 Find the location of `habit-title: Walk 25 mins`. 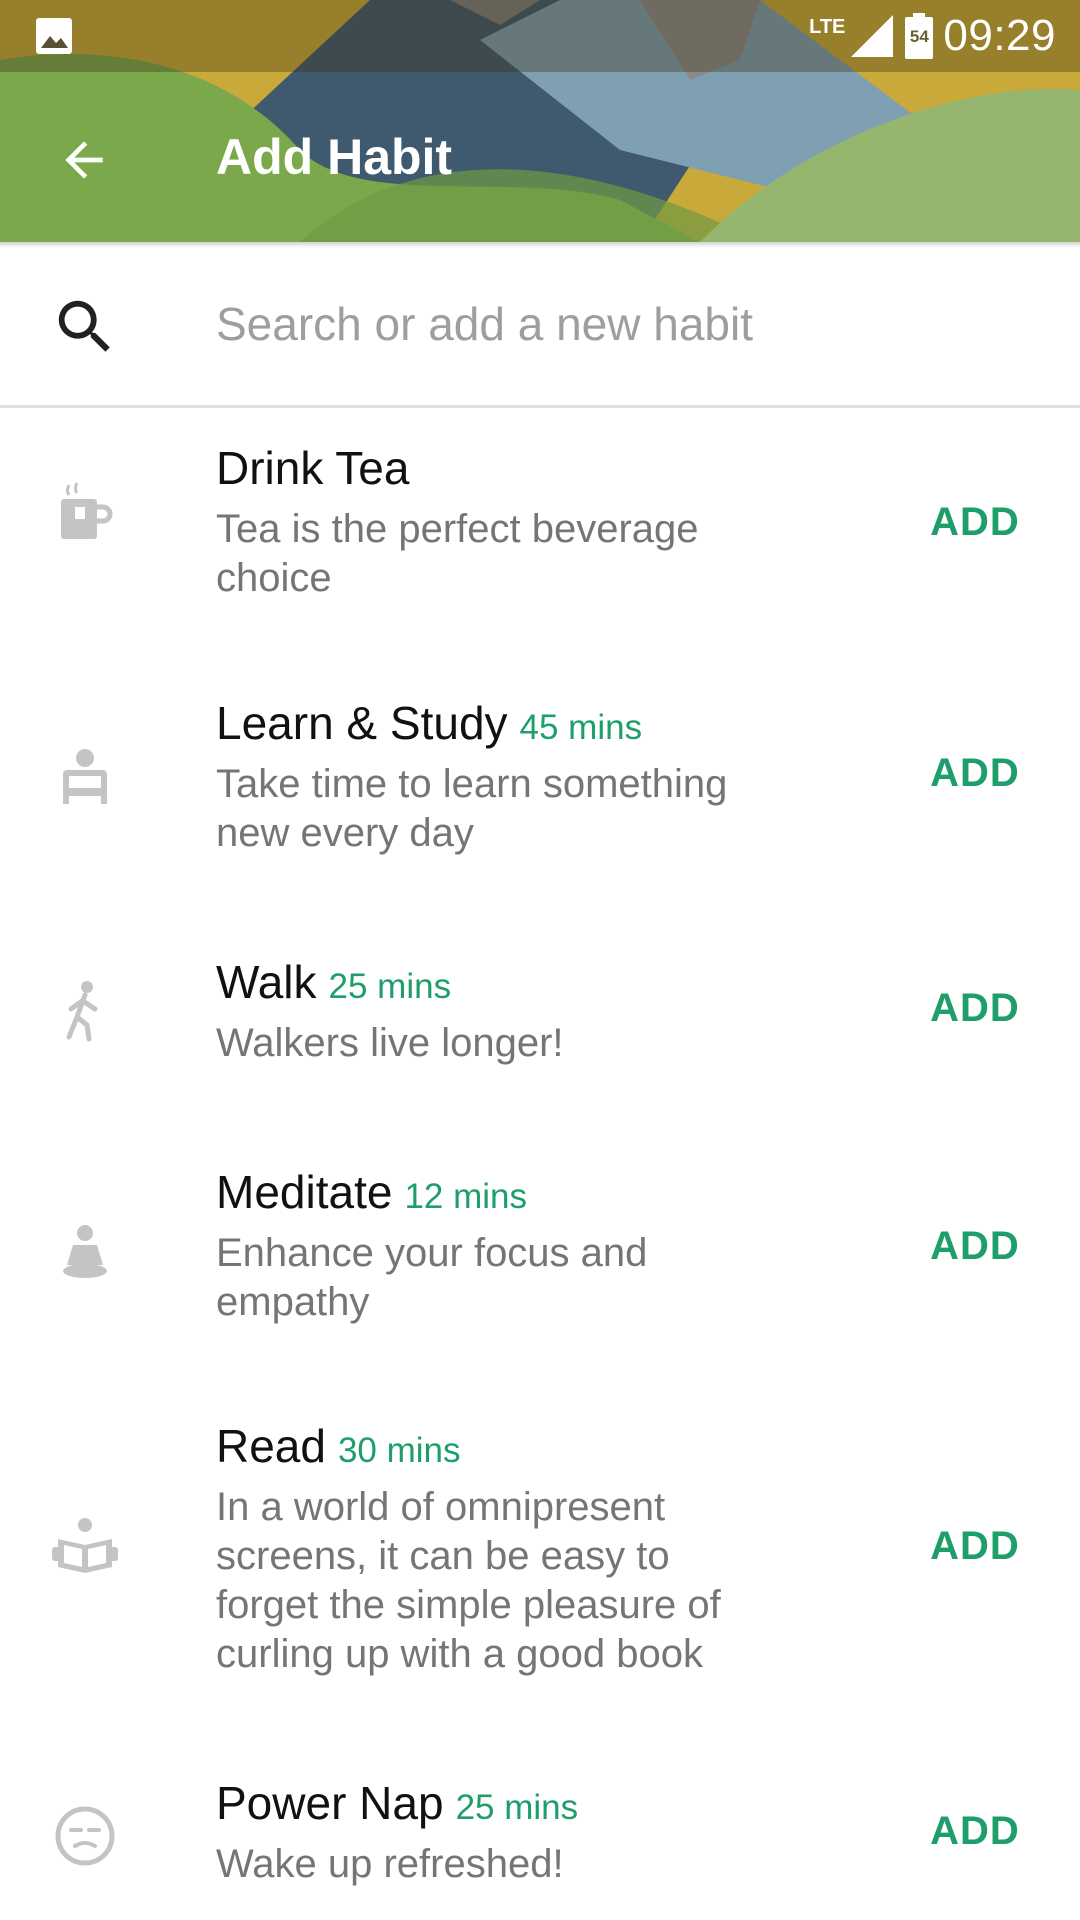

habit-title: Walk 25 mins is located at coordinates (334, 982).